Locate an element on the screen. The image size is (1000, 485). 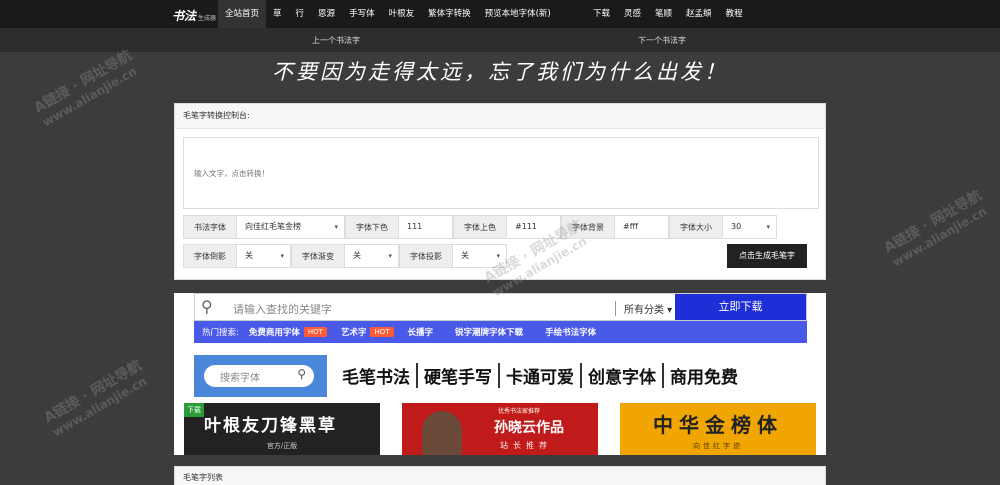
text-input is located at coordinates (501, 173).